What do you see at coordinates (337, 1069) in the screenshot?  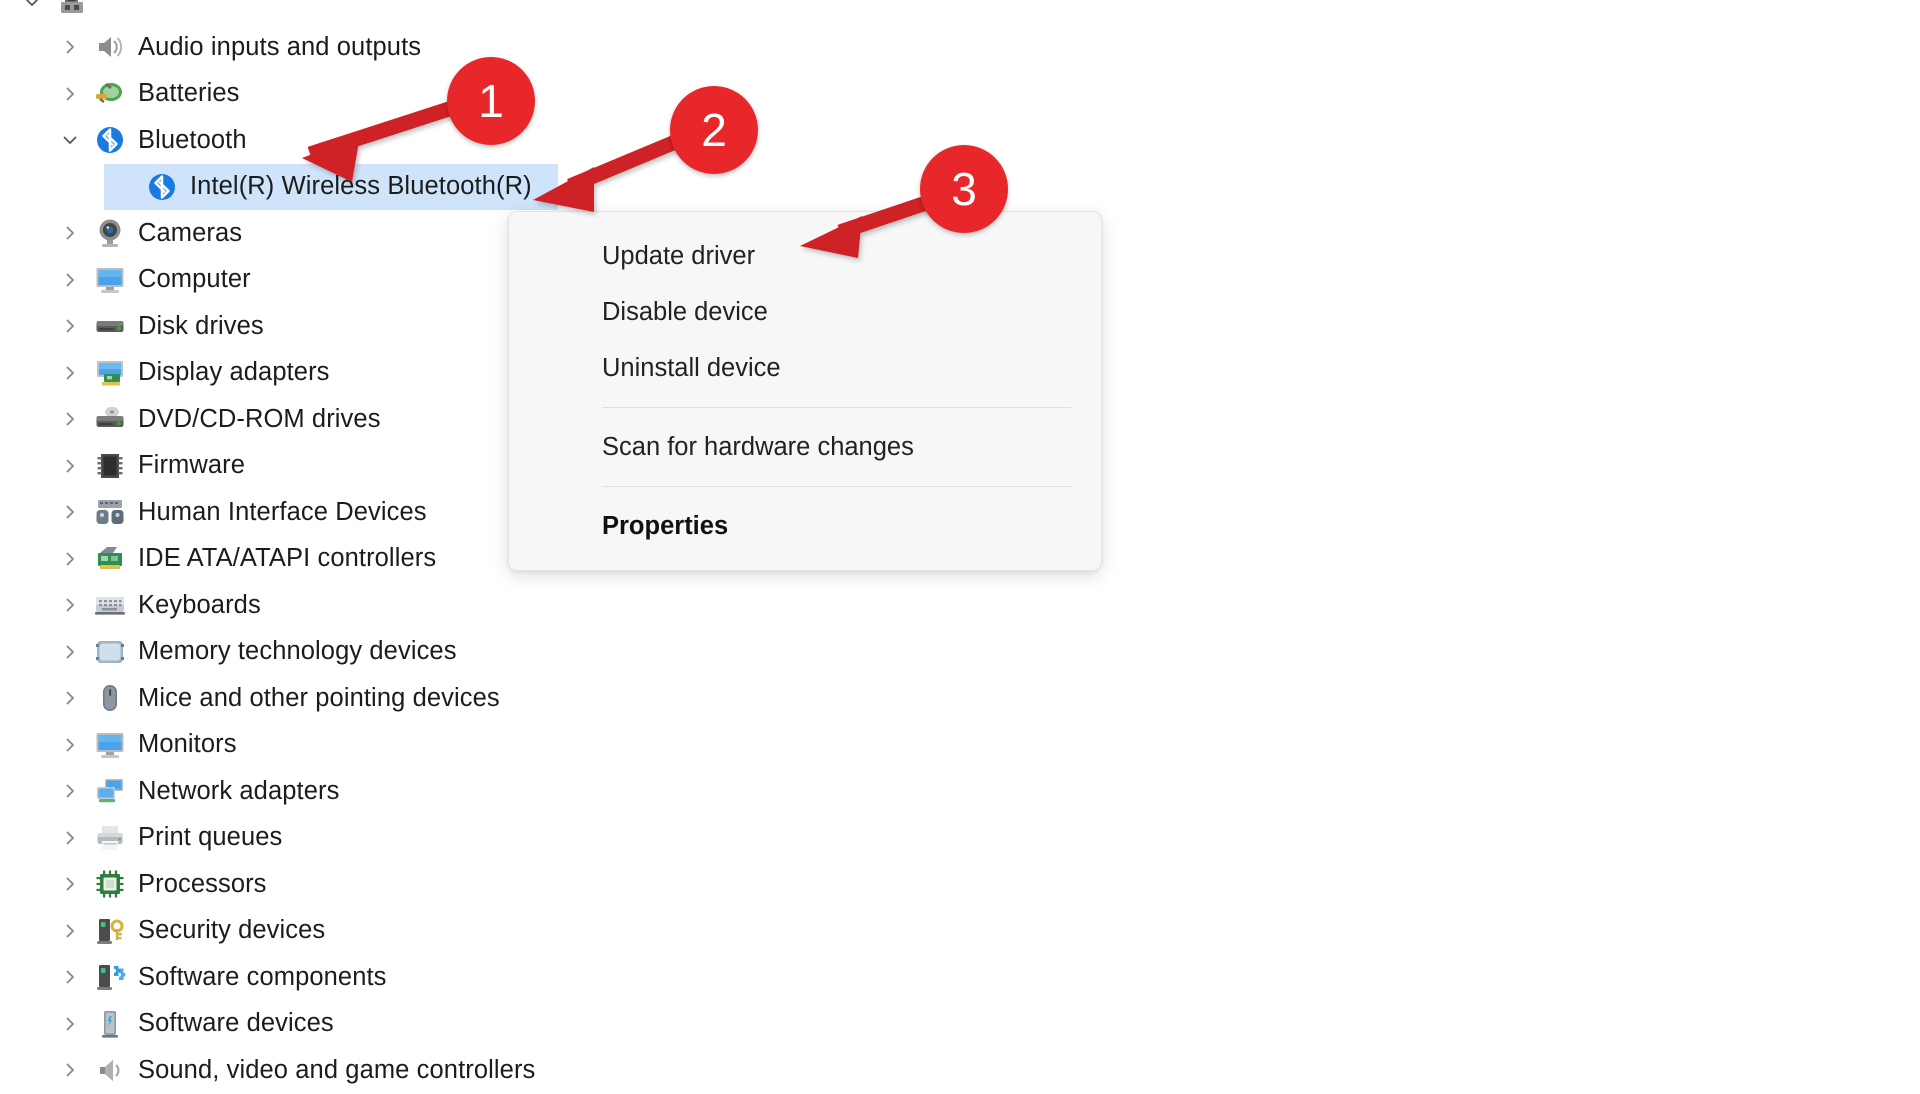 I see `tree-row-label: Sound, video and game controllers` at bounding box center [337, 1069].